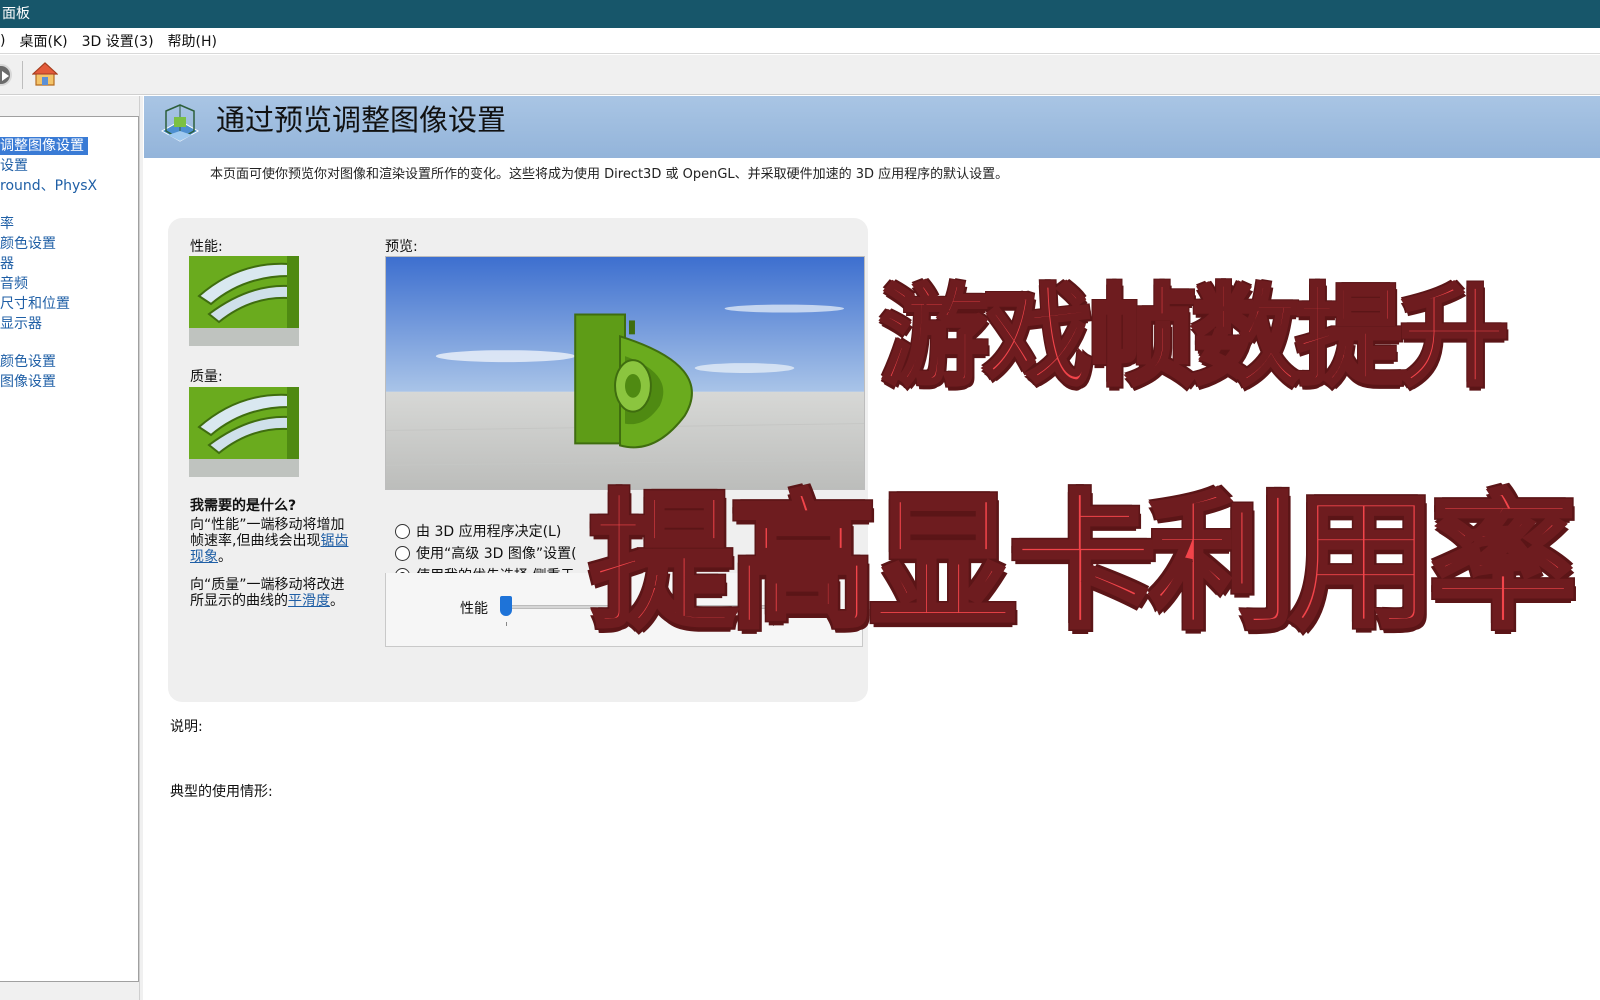  Describe the element at coordinates (401, 247) in the screenshot. I see `preview-label: 预览:` at that location.